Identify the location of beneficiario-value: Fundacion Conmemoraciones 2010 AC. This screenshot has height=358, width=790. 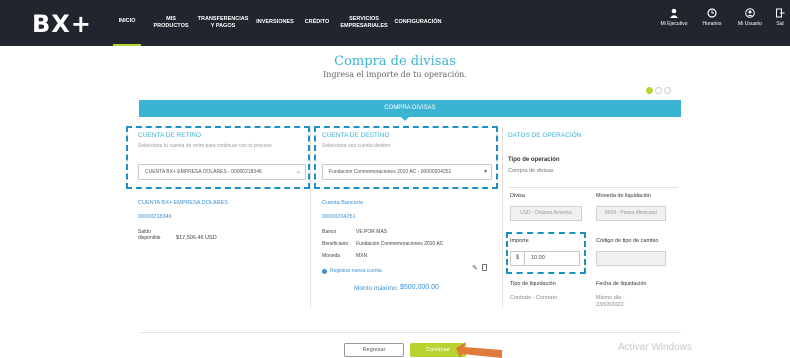
(400, 244).